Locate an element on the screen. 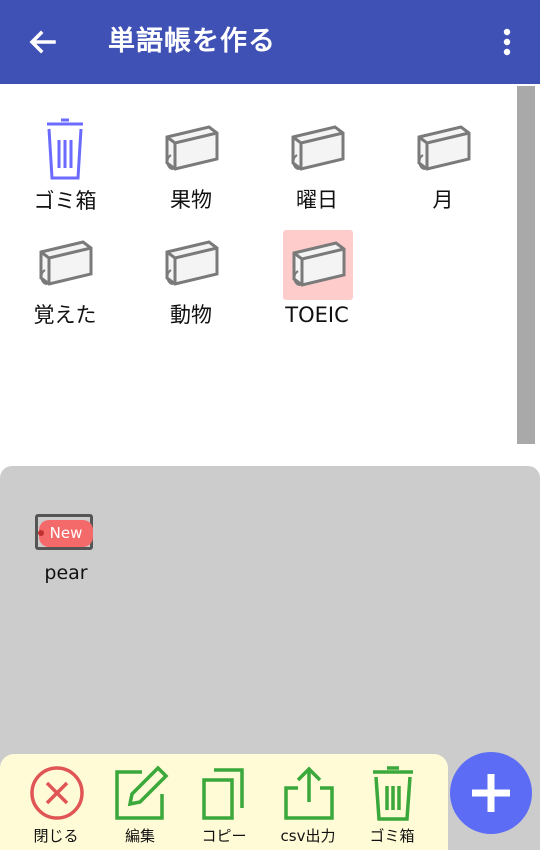 The width and height of the screenshot is (540, 850). folder-months: 月 is located at coordinates (443, 169).